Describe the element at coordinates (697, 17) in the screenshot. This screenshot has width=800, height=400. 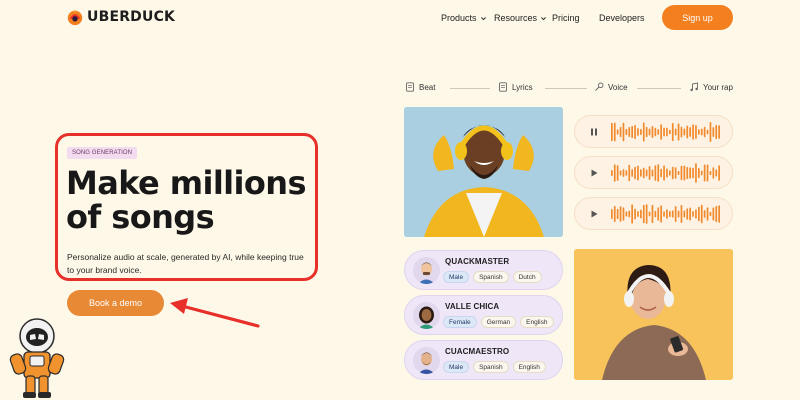
I see `signup-button: Sign up` at that location.